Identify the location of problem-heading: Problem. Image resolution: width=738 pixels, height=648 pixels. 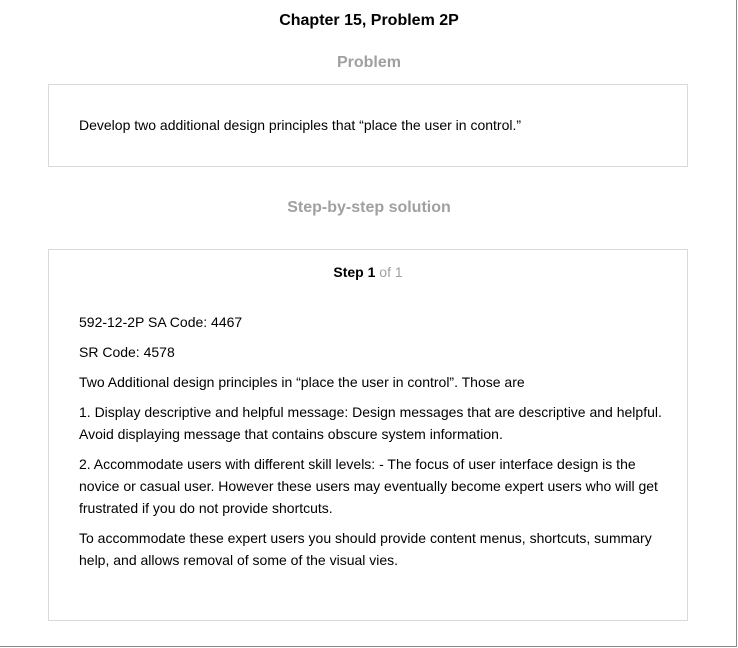
(368, 62).